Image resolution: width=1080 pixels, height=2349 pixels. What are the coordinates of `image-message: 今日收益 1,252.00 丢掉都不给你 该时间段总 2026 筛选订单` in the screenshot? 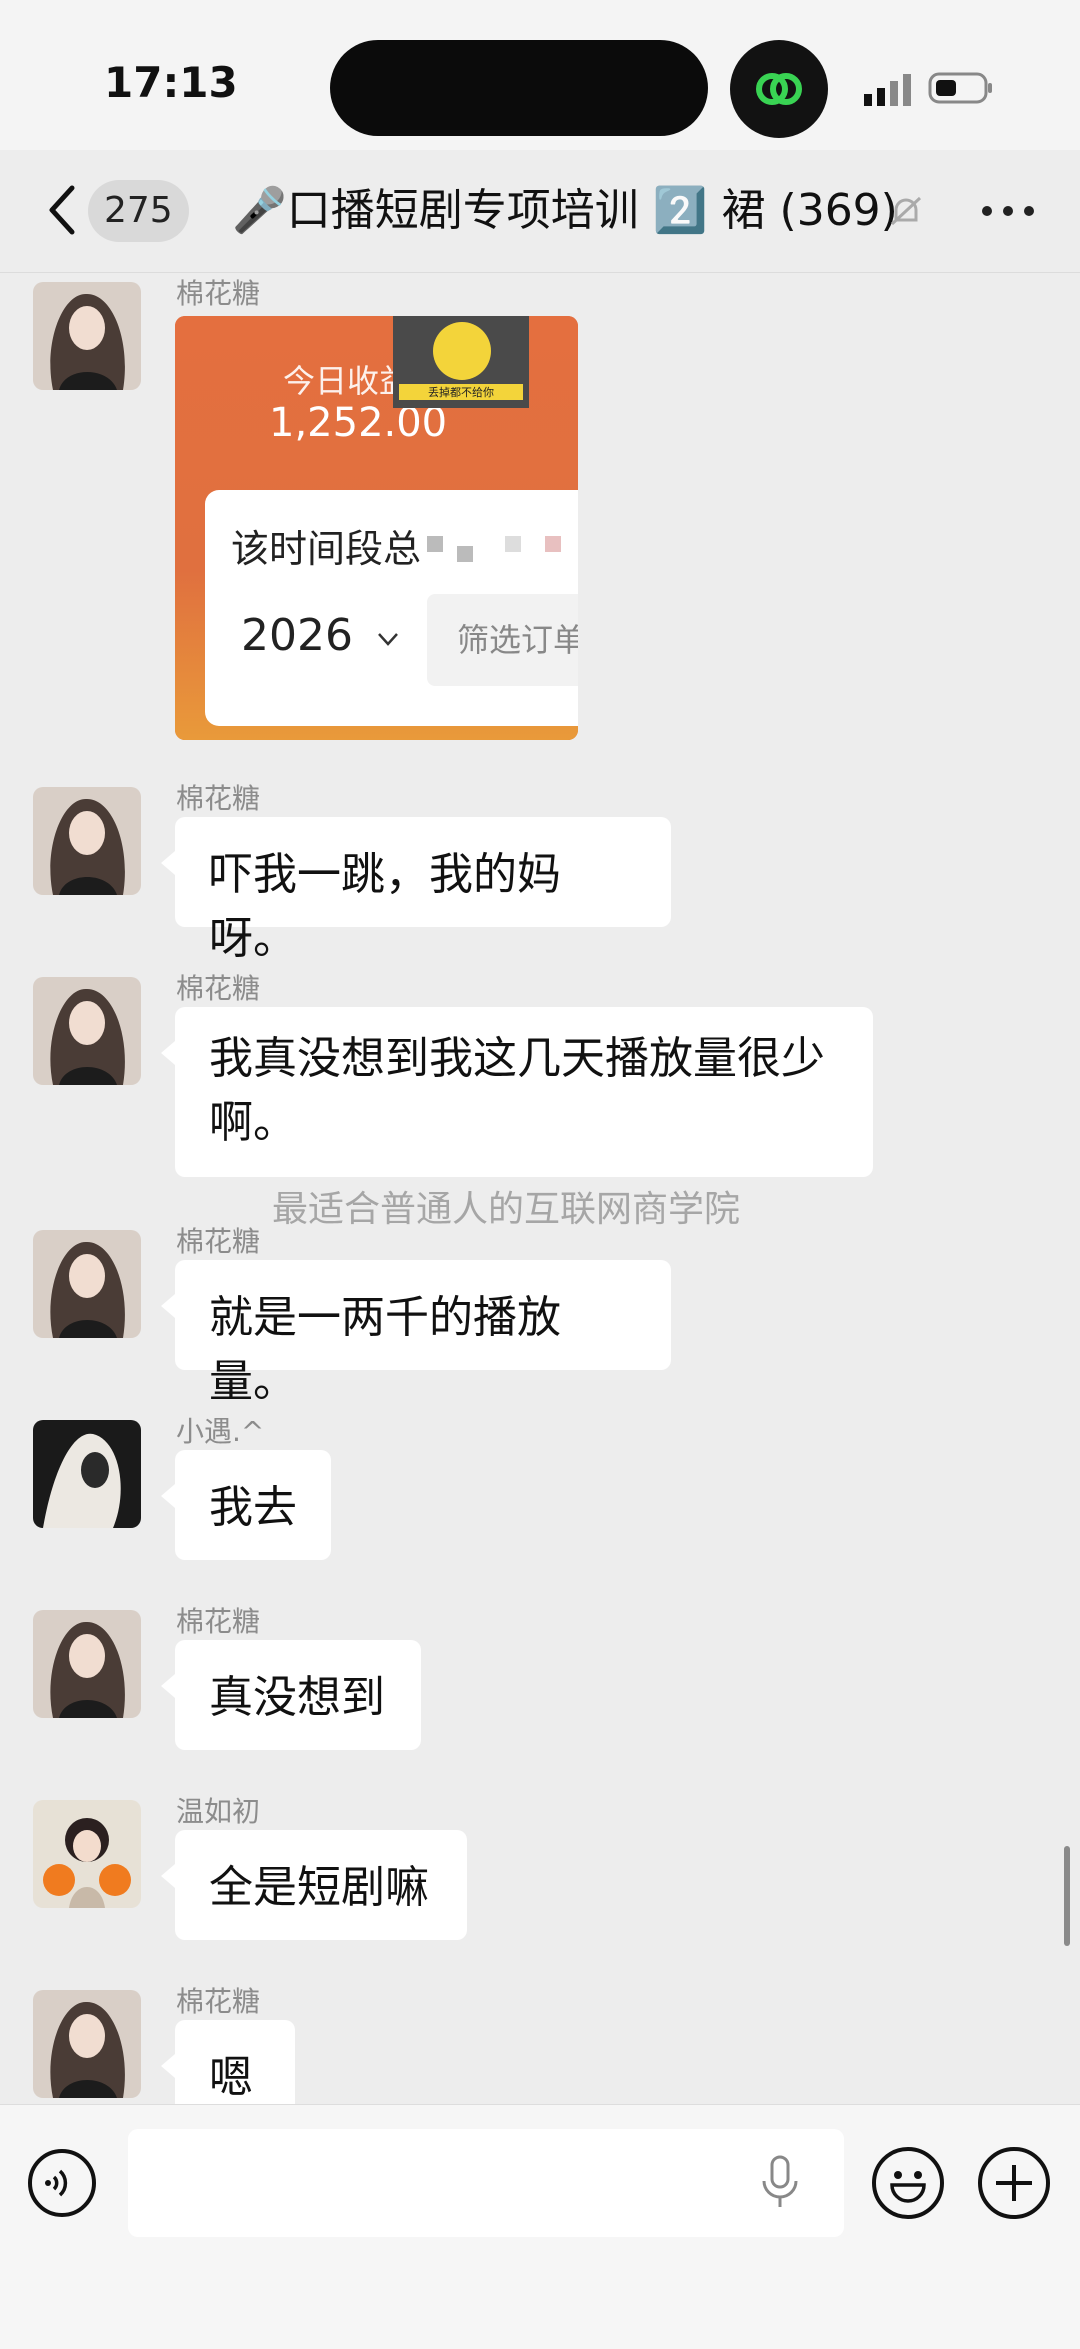 It's located at (376, 528).